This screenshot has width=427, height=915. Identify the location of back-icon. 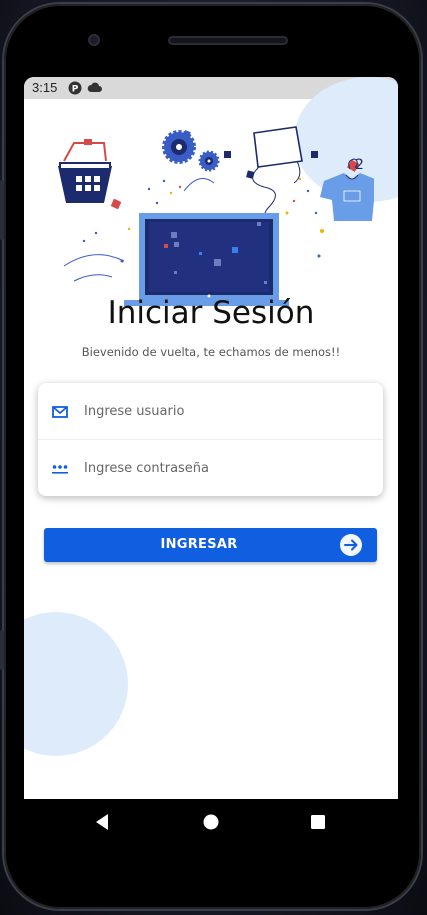
(102, 824).